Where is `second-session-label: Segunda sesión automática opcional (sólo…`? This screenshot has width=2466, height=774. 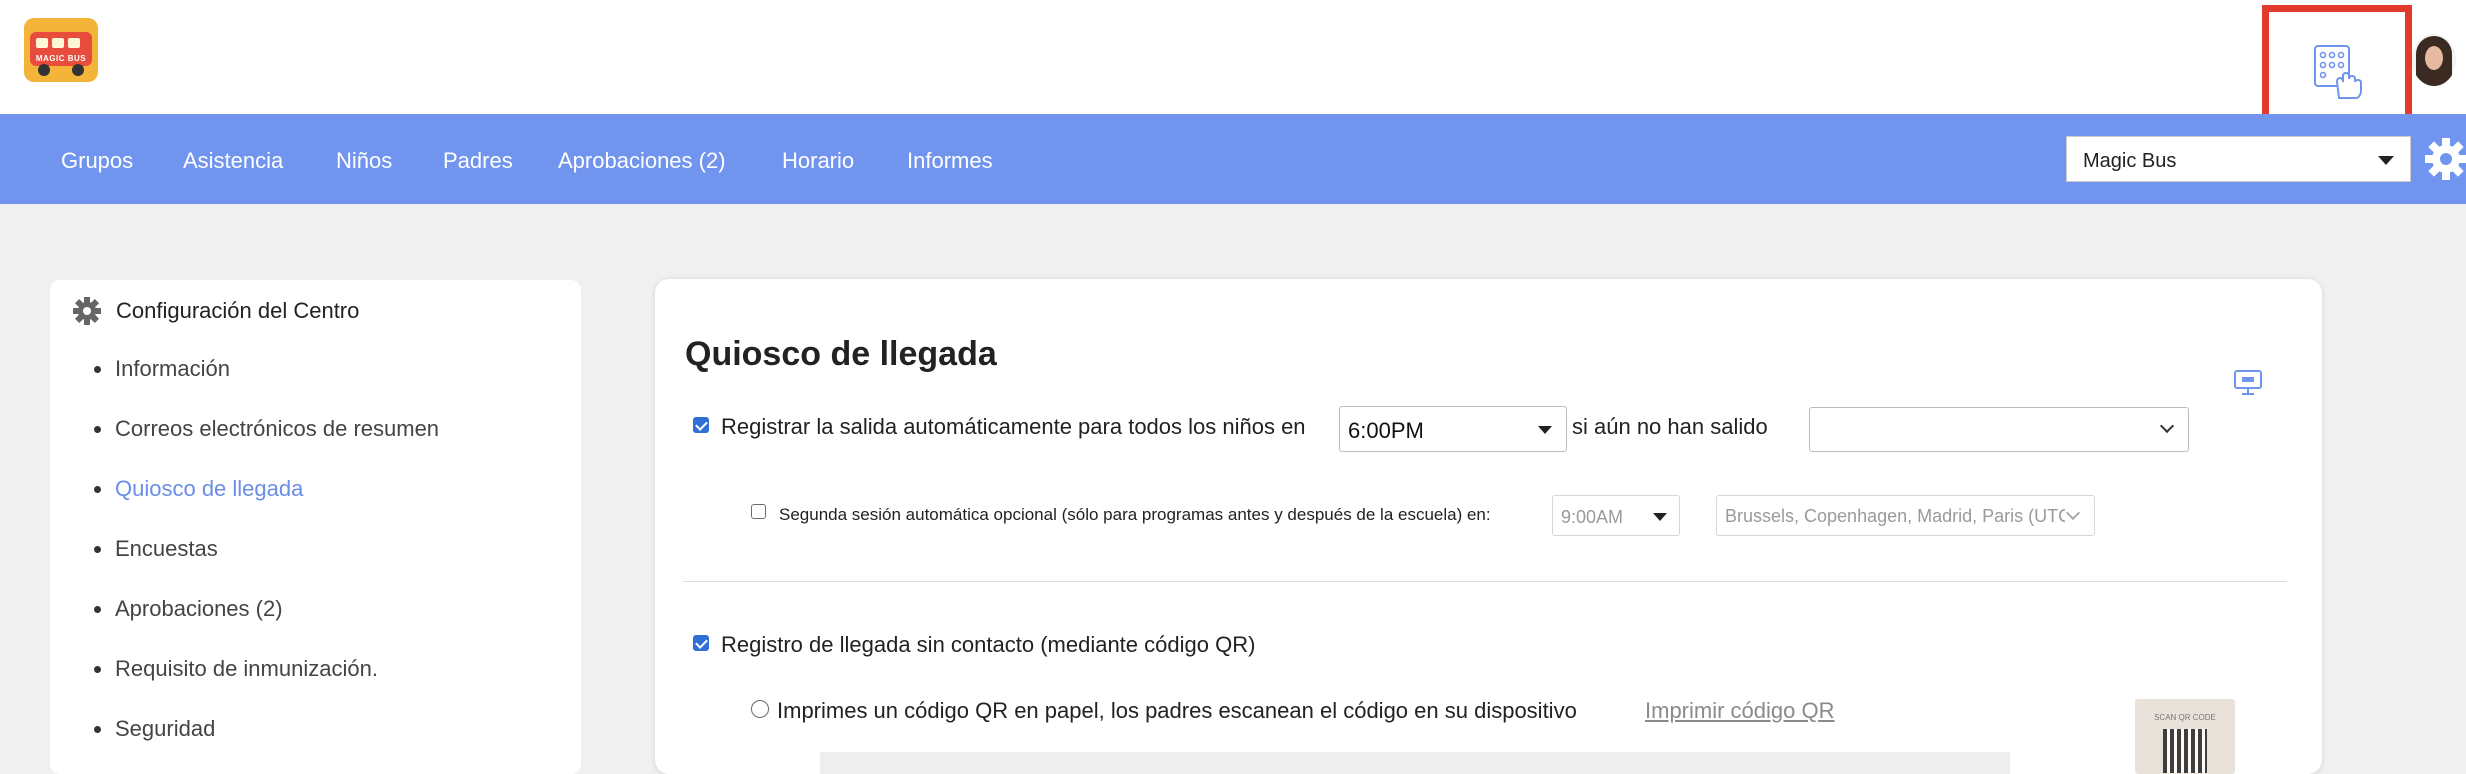
second-session-label: Segunda sesión automática opcional (sólo… is located at coordinates (1135, 514).